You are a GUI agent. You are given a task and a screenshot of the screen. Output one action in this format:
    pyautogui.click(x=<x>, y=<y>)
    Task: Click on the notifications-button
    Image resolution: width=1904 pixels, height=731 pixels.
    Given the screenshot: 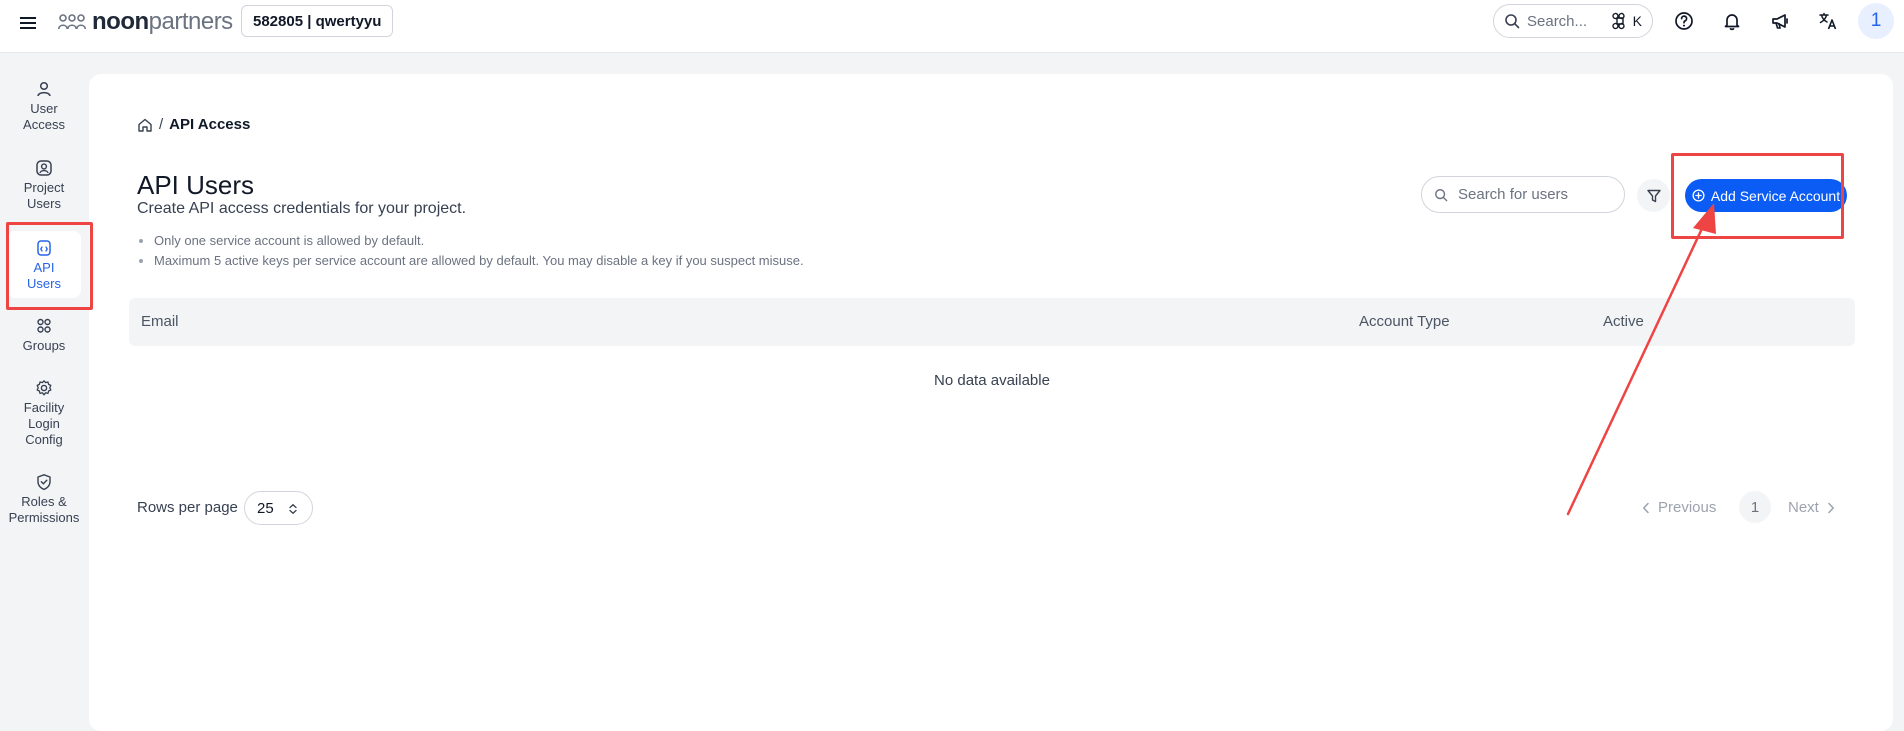 What is the action you would take?
    pyautogui.click(x=1732, y=21)
    